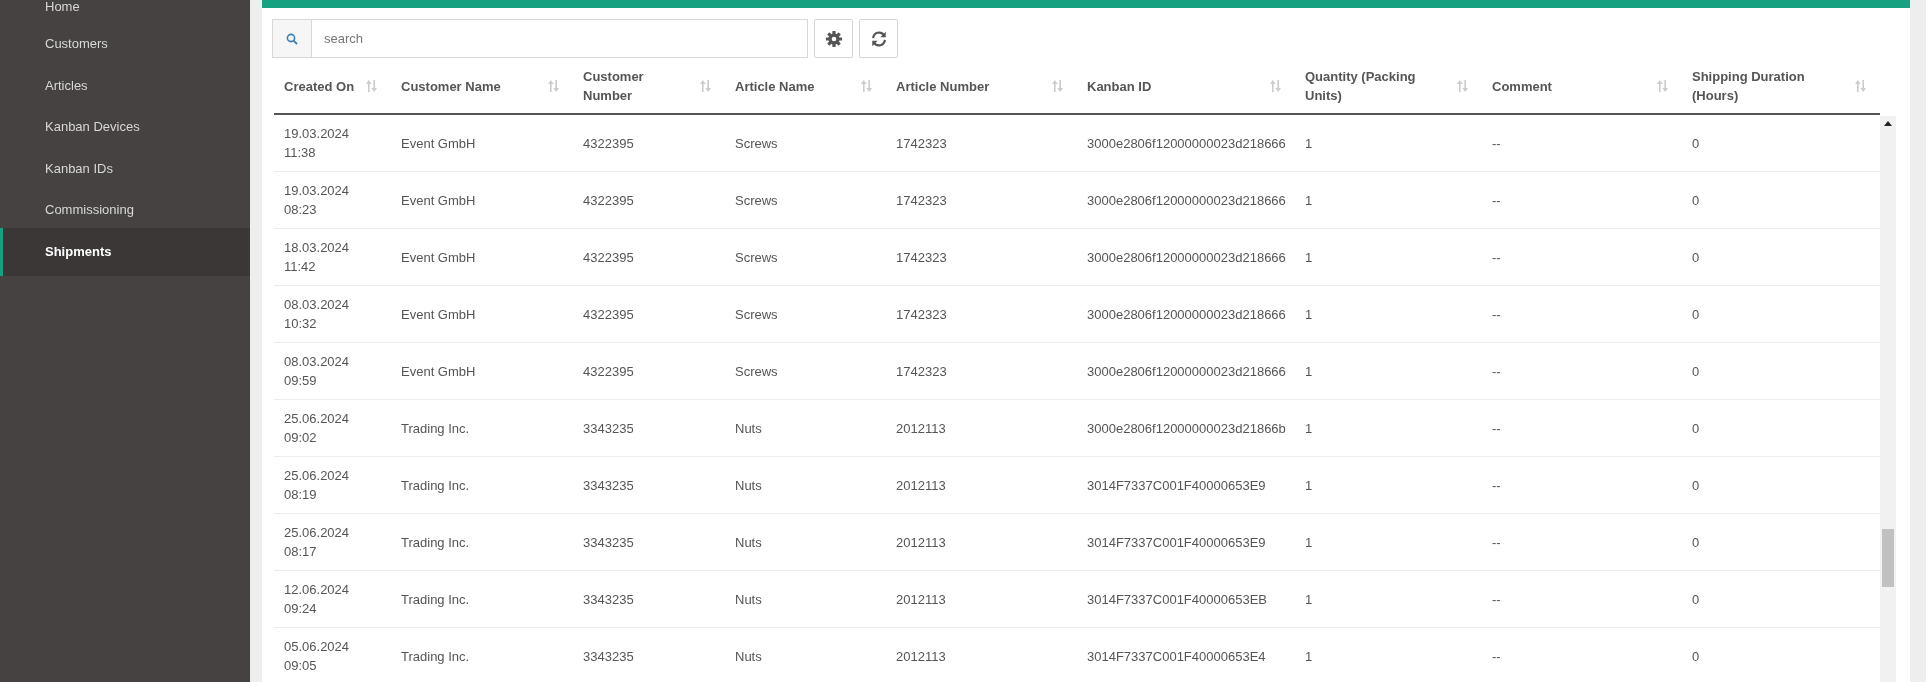  I want to click on column-header: Article Number, so click(943, 86).